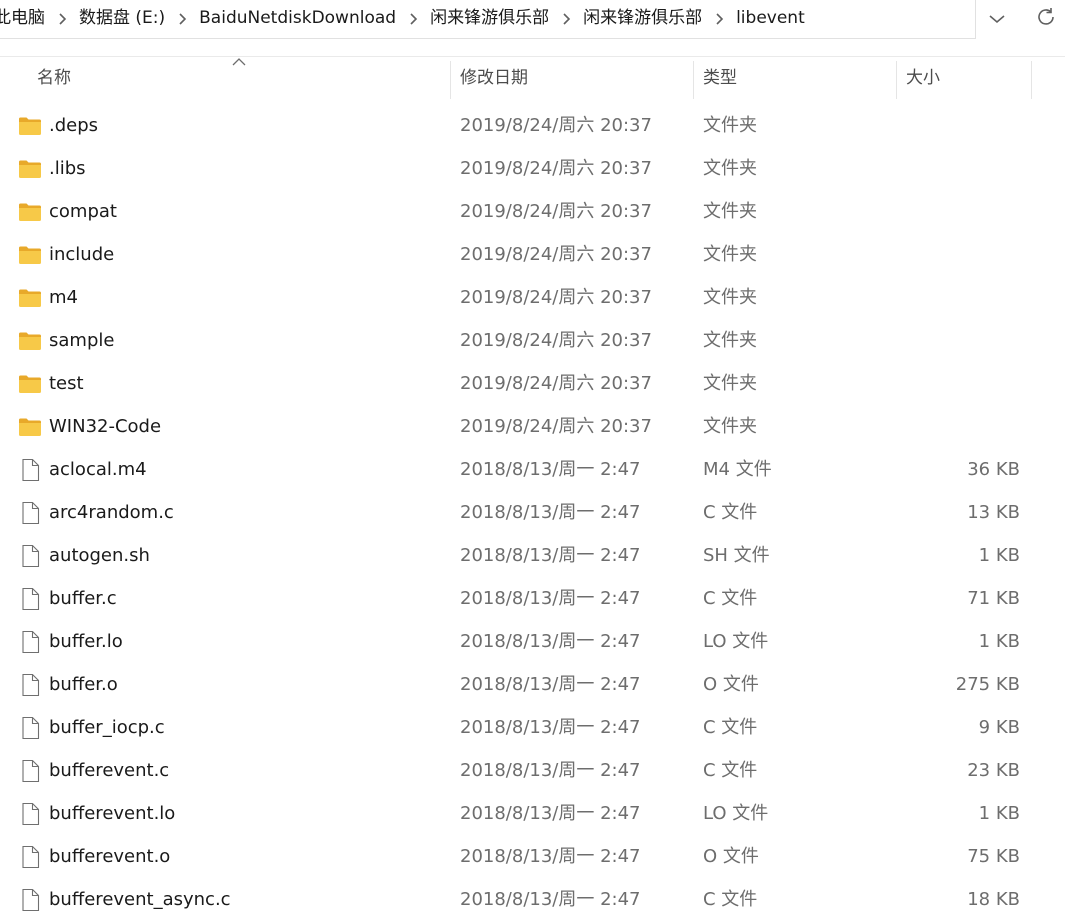 Image resolution: width=1065 pixels, height=921 pixels. I want to click on file-row: arc4random.c 2018/8/13/周一 2:47 C 文件 13 KB, so click(532, 512).